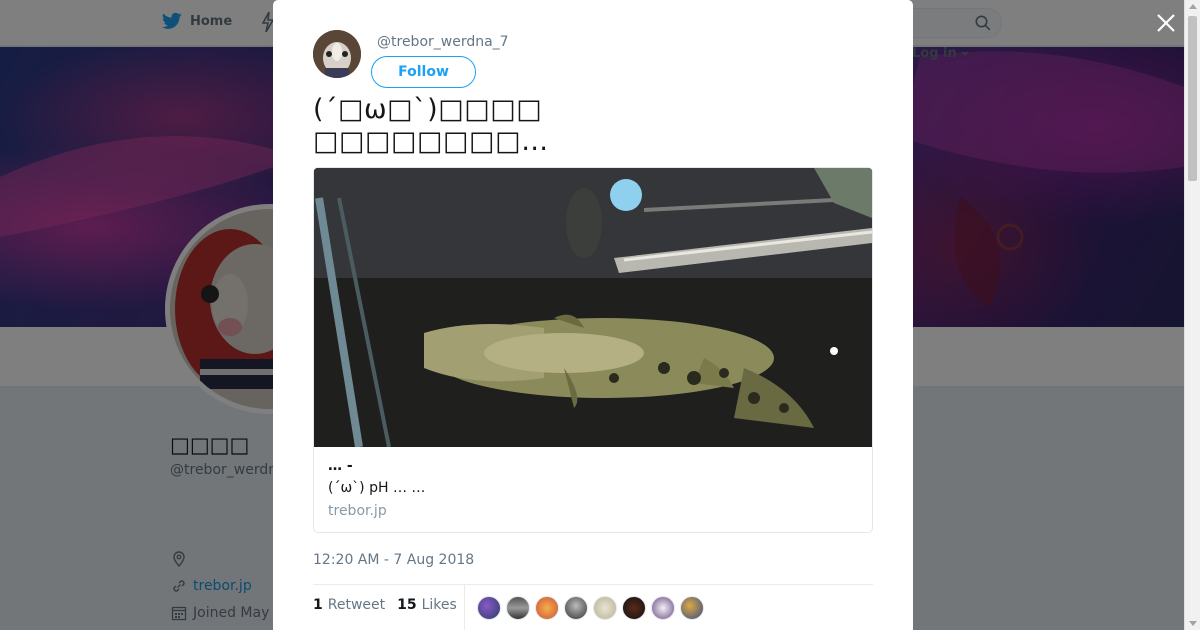  I want to click on likes-stat: 15 Likes, so click(427, 605).